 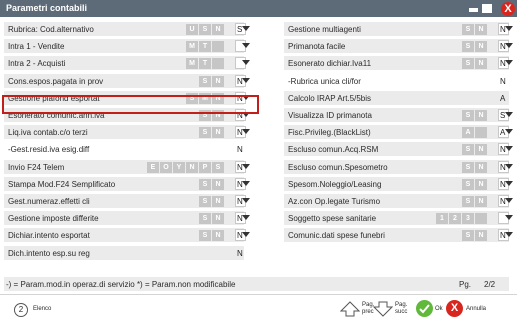 What do you see at coordinates (398, 115) in the screenshot?
I see `right-param-row: Visualizza ID primanota S N S` at bounding box center [398, 115].